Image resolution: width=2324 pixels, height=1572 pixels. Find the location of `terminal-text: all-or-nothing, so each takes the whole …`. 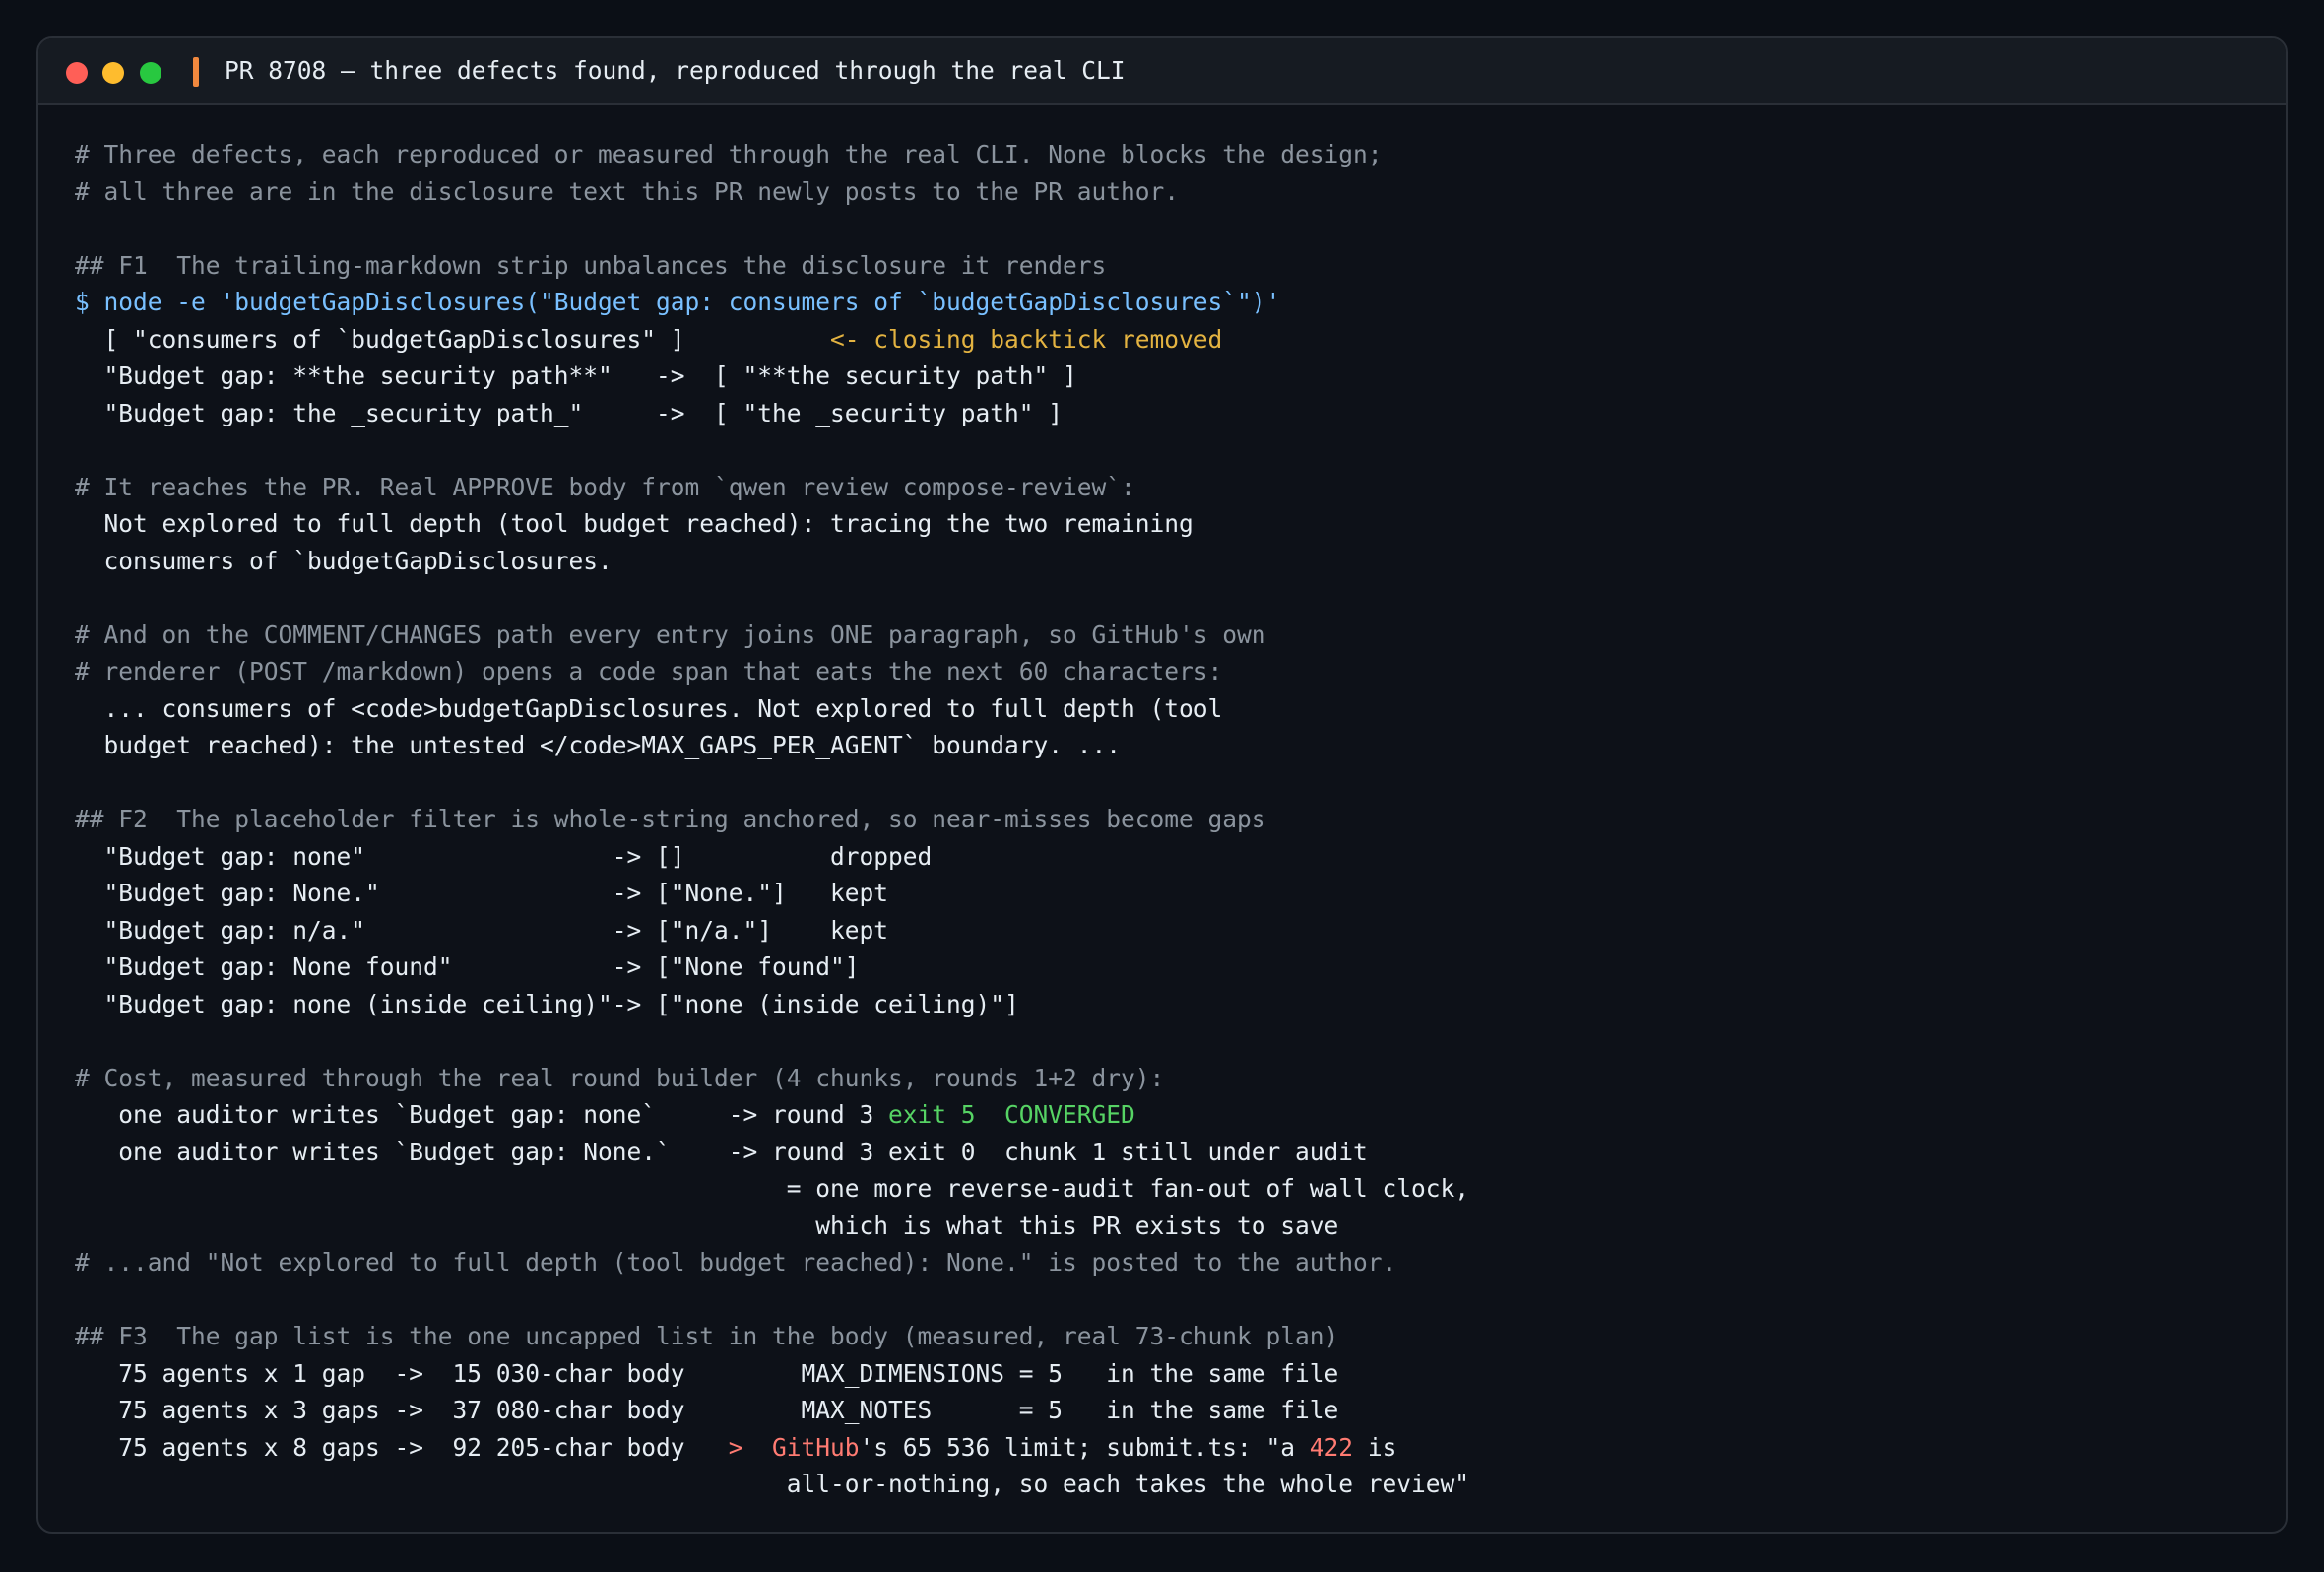

terminal-text: all-or-nothing, so each takes the whole … is located at coordinates (773, 1484).